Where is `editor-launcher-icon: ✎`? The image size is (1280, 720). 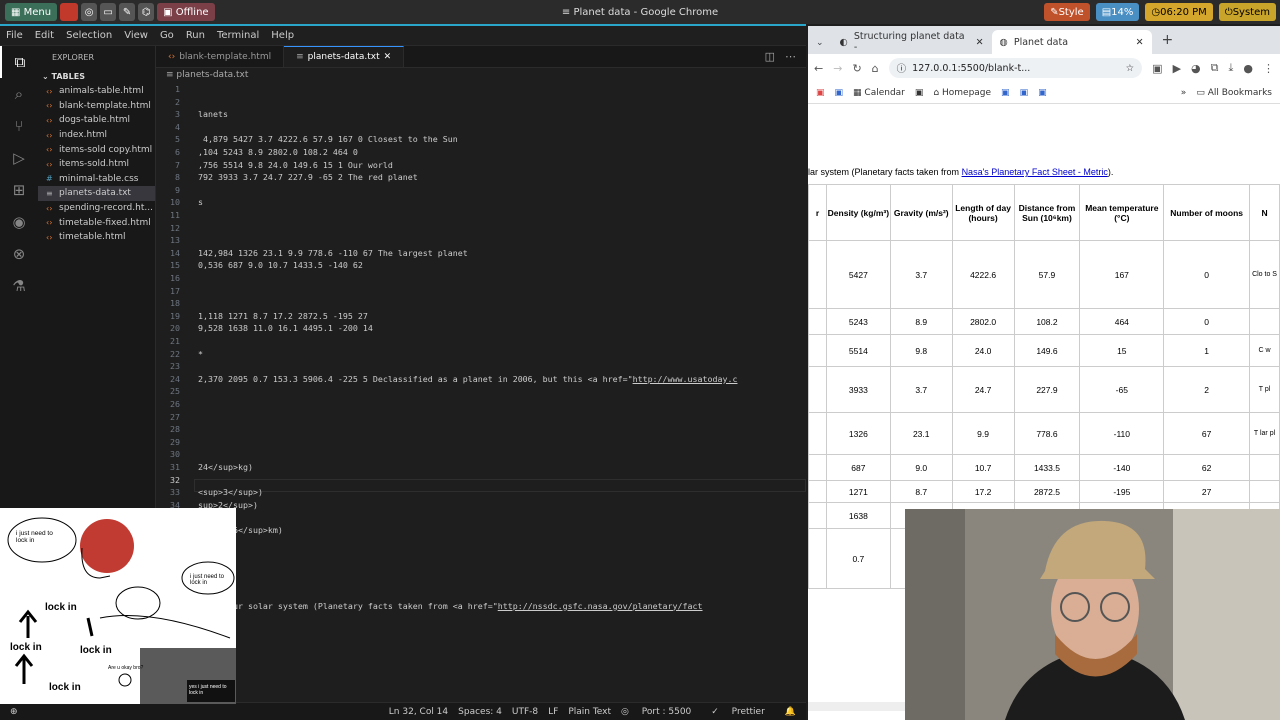
editor-launcher-icon: ✎ is located at coordinates (127, 12).